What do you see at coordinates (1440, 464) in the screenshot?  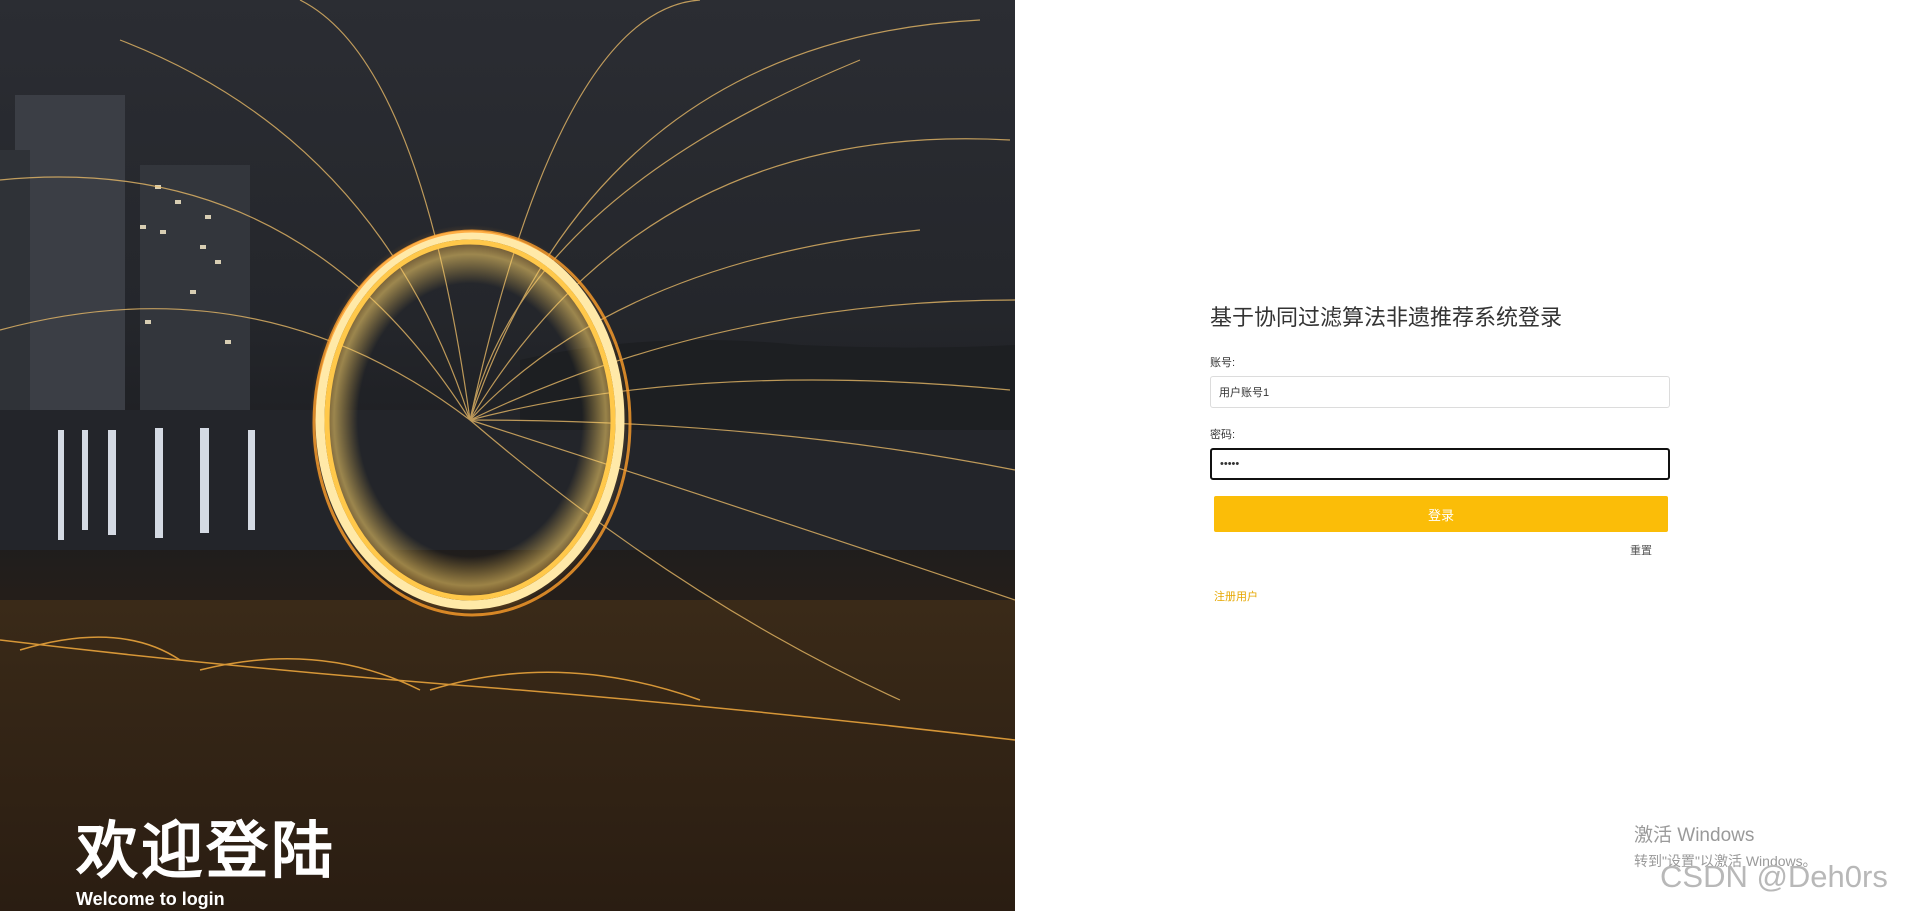 I see `password-input` at bounding box center [1440, 464].